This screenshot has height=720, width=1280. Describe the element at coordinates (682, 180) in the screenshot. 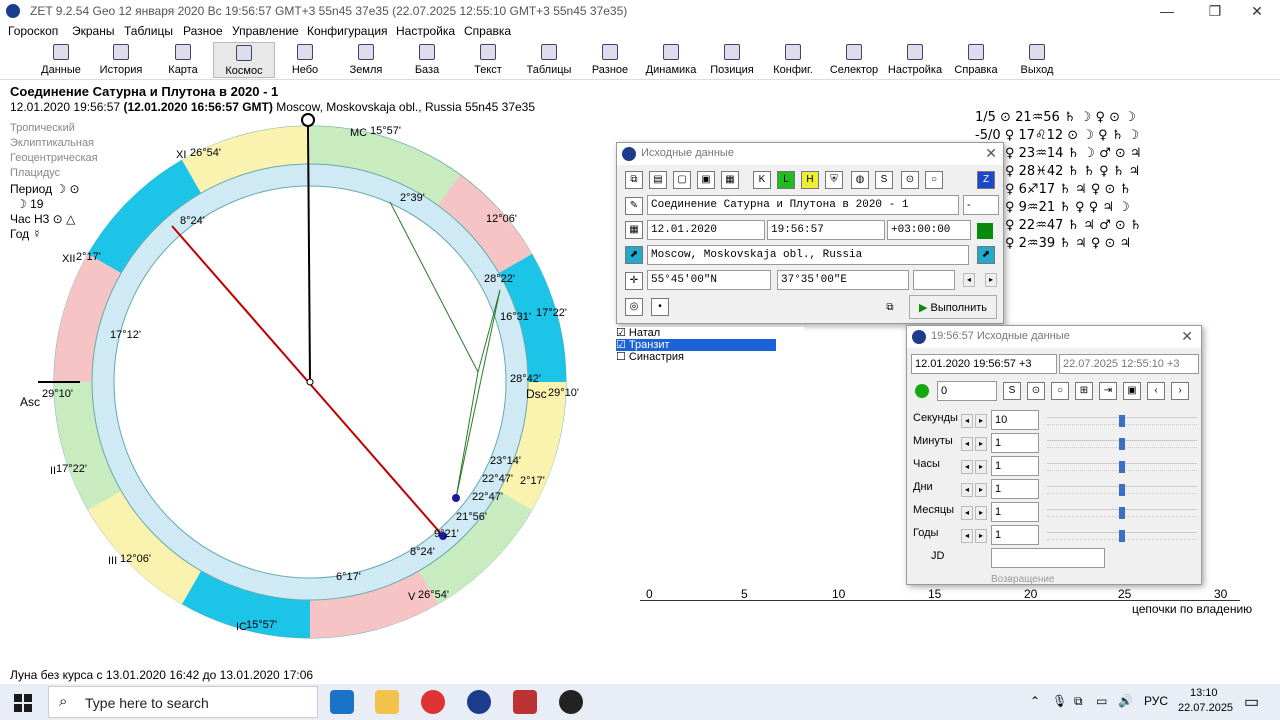

I see `new-icon: ▢` at that location.